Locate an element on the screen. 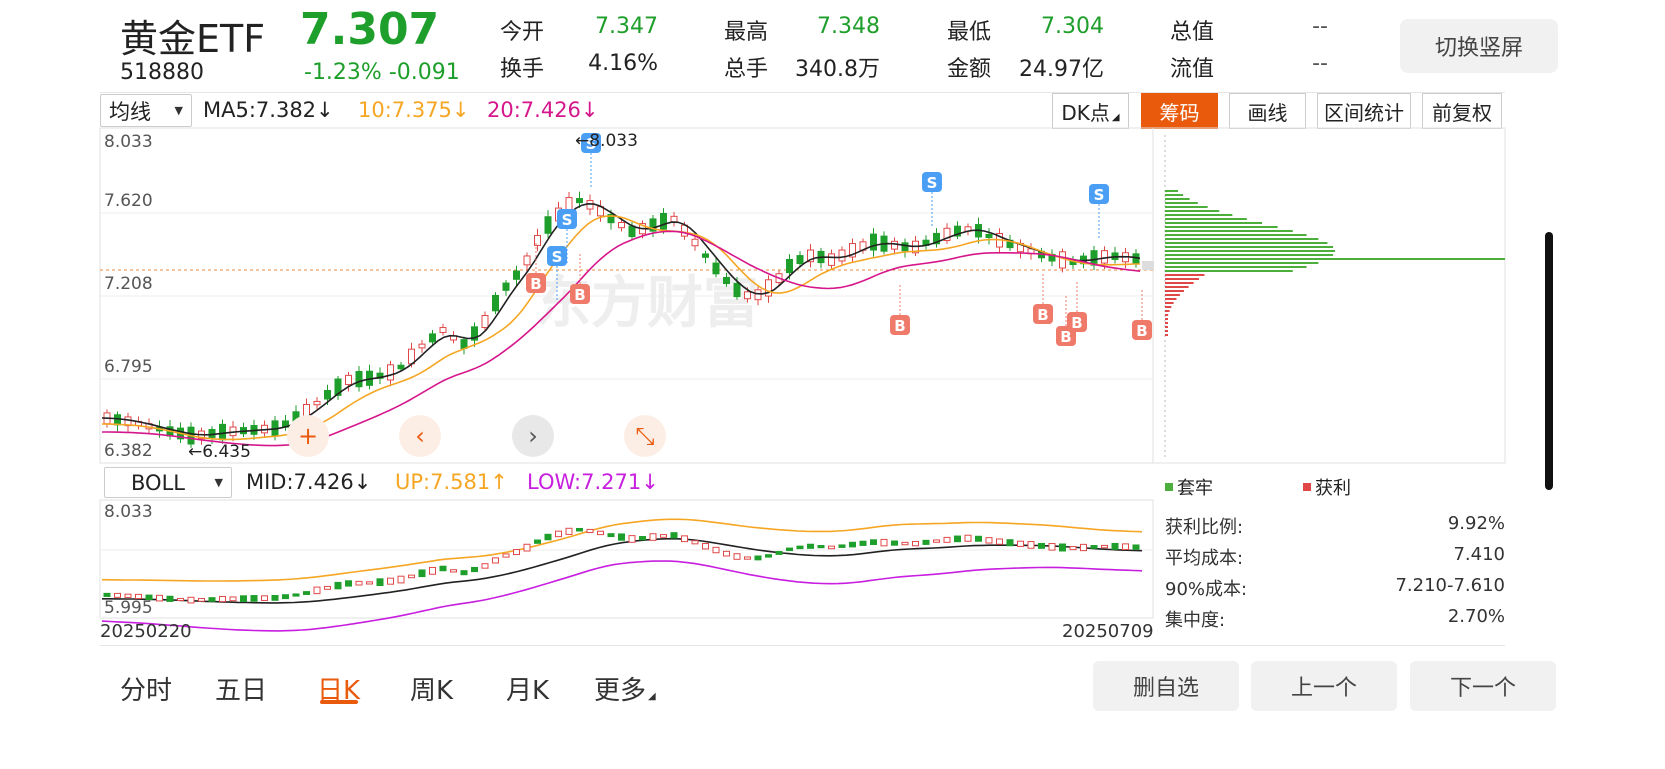 The width and height of the screenshot is (1665, 769). active-tab-indicator is located at coordinates (339, 702).